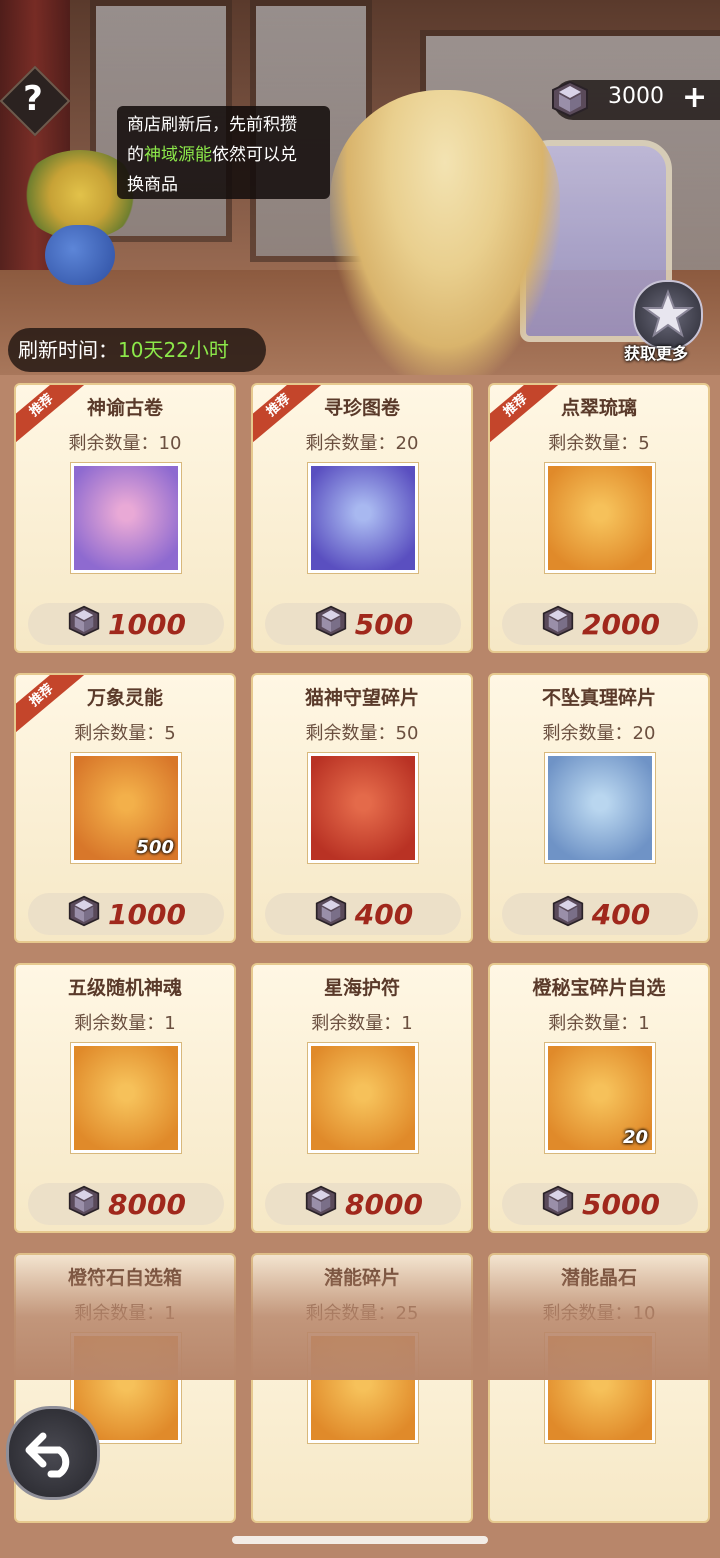  I want to click on item-name: 橙秘宝碎片自选, so click(599, 988).